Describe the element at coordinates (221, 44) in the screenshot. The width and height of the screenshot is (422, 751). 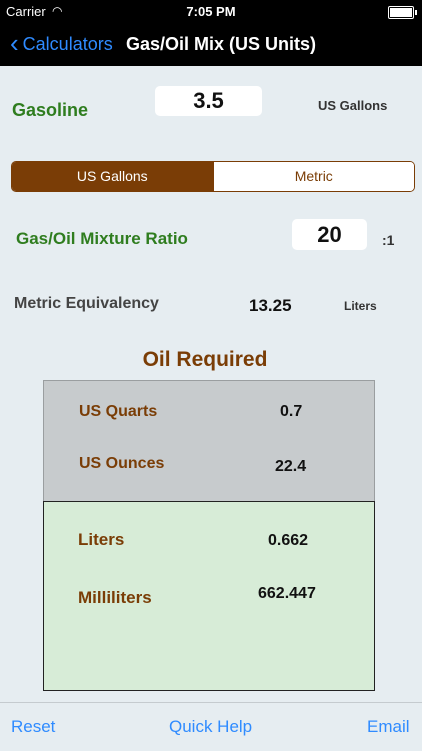
I see `page-title: Gas/Oil Mix (US Units)` at that location.